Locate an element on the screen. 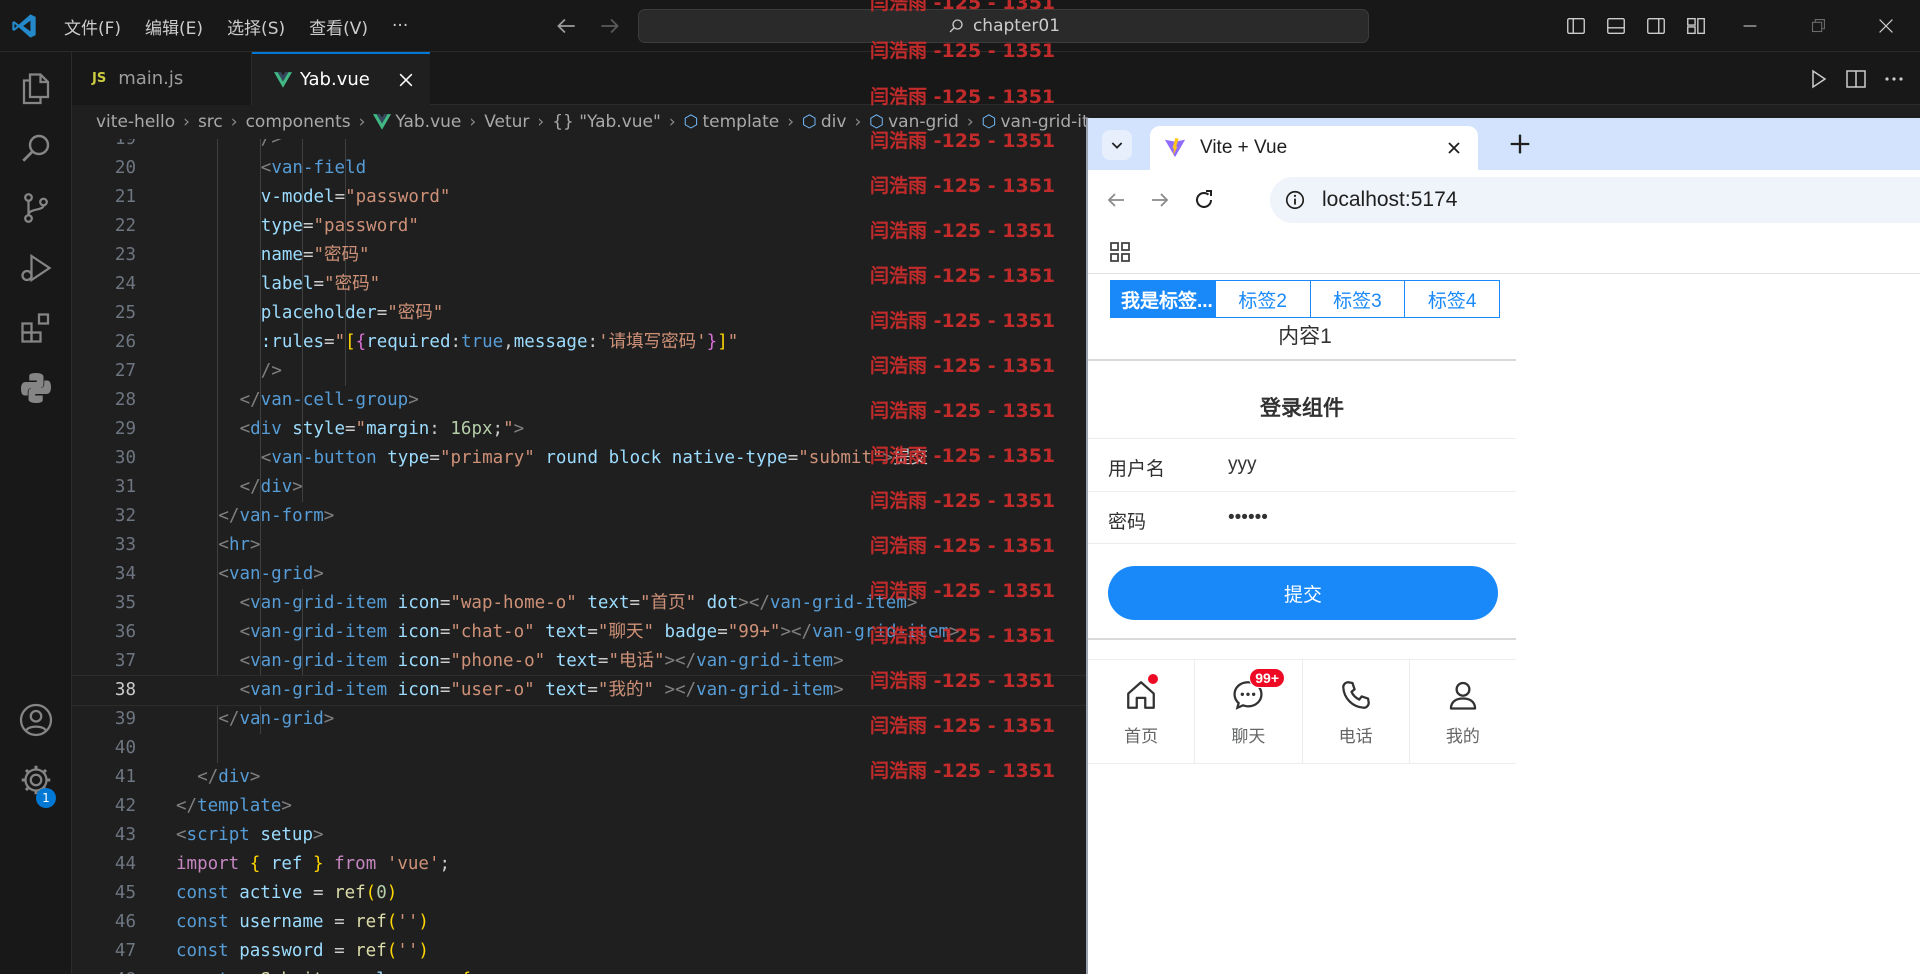 This screenshot has height=974, width=1920. breadcrumb-item: Yab.vue is located at coordinates (428, 122).